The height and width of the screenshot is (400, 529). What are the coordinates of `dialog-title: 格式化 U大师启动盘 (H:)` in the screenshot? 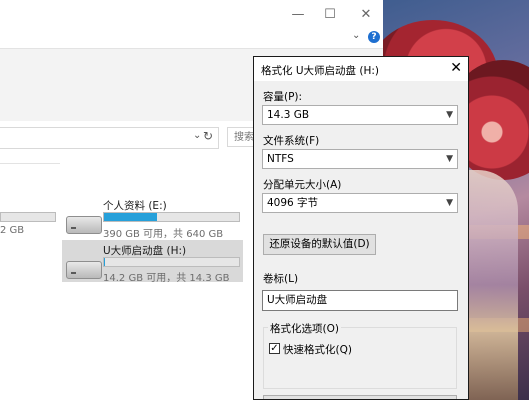 It's located at (320, 71).